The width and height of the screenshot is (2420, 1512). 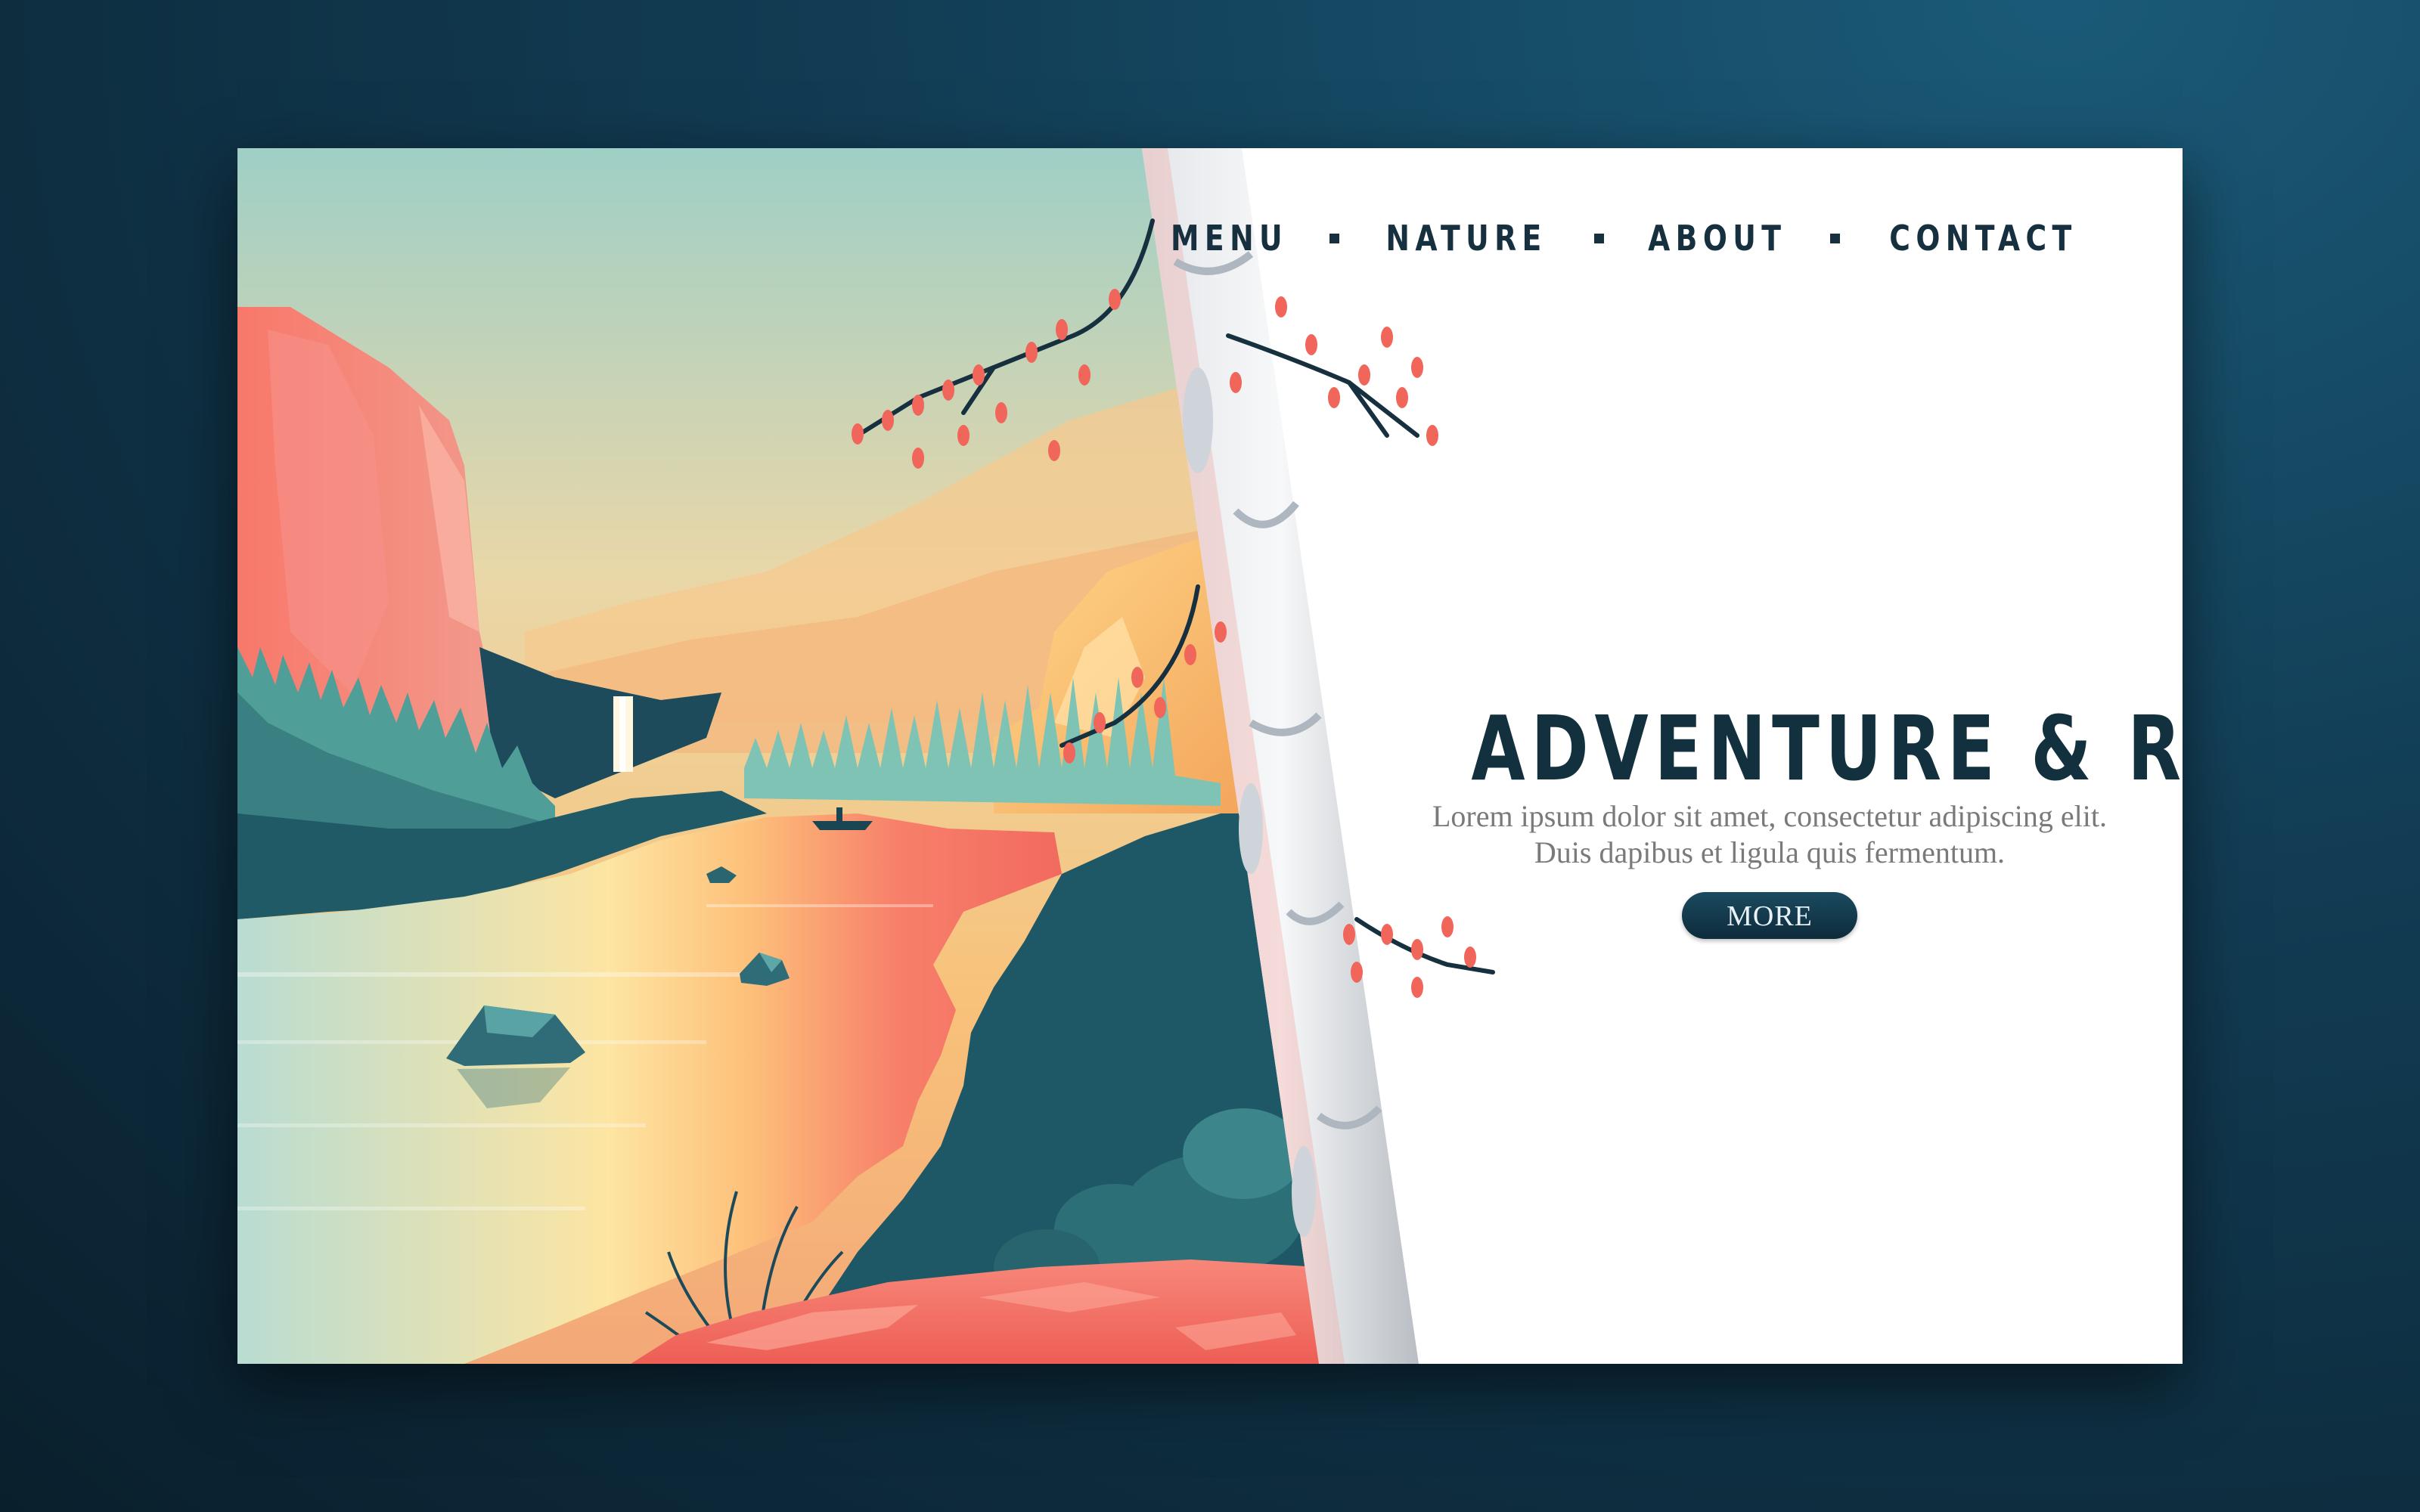 What do you see at coordinates (1770, 852) in the screenshot?
I see `hero-subtitle-line-2: Duis dapibus et ligula quis fermentum.` at bounding box center [1770, 852].